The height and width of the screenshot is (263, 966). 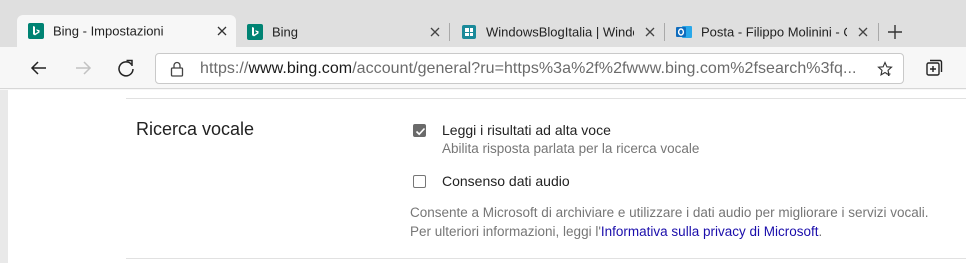 What do you see at coordinates (560, 32) in the screenshot?
I see `tab-title: WindowsBlogItalia | Windows` at bounding box center [560, 32].